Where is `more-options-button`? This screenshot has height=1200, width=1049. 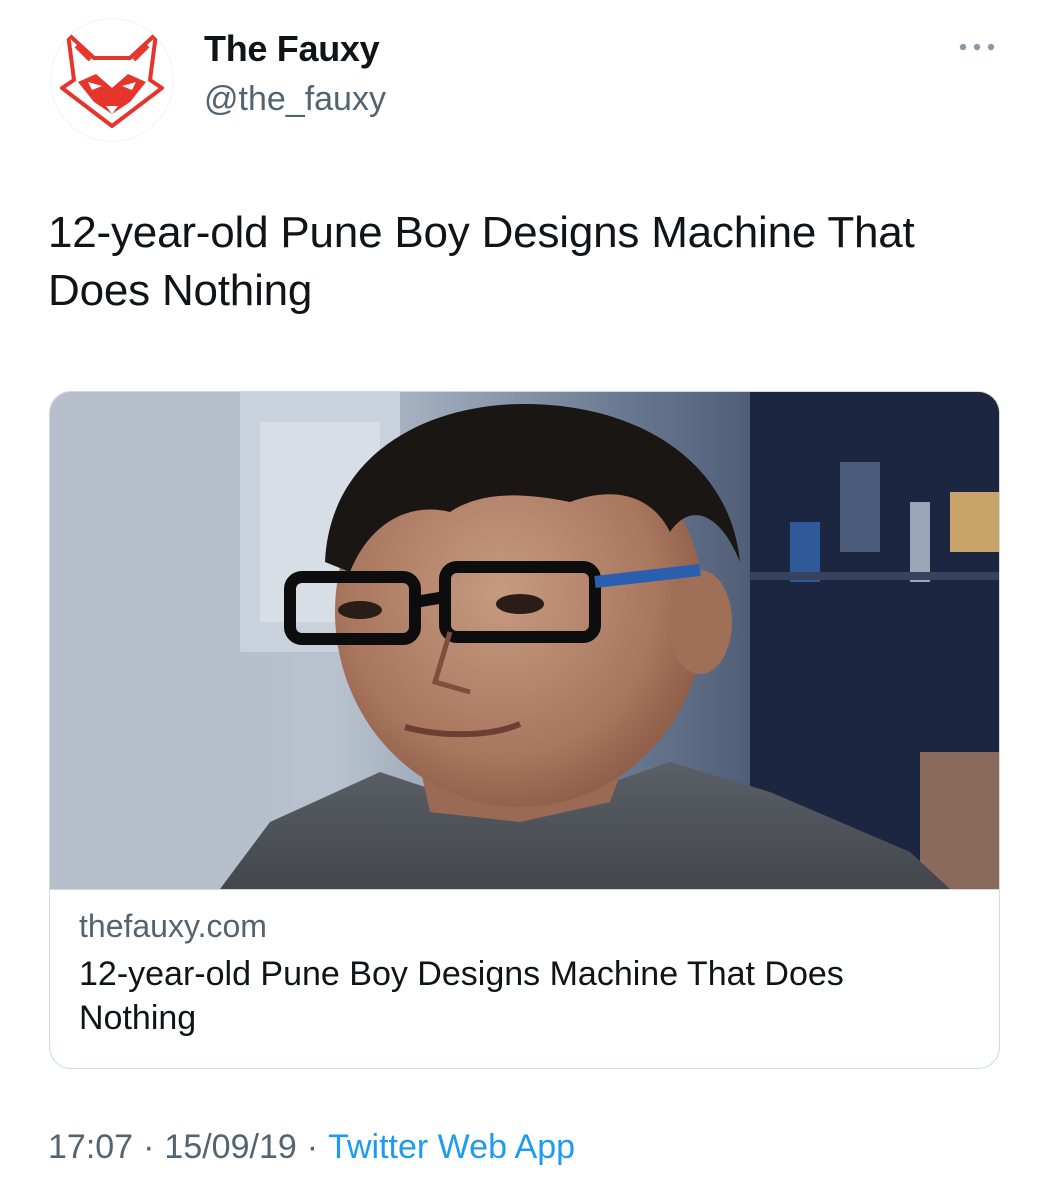
more-options-button is located at coordinates (977, 47).